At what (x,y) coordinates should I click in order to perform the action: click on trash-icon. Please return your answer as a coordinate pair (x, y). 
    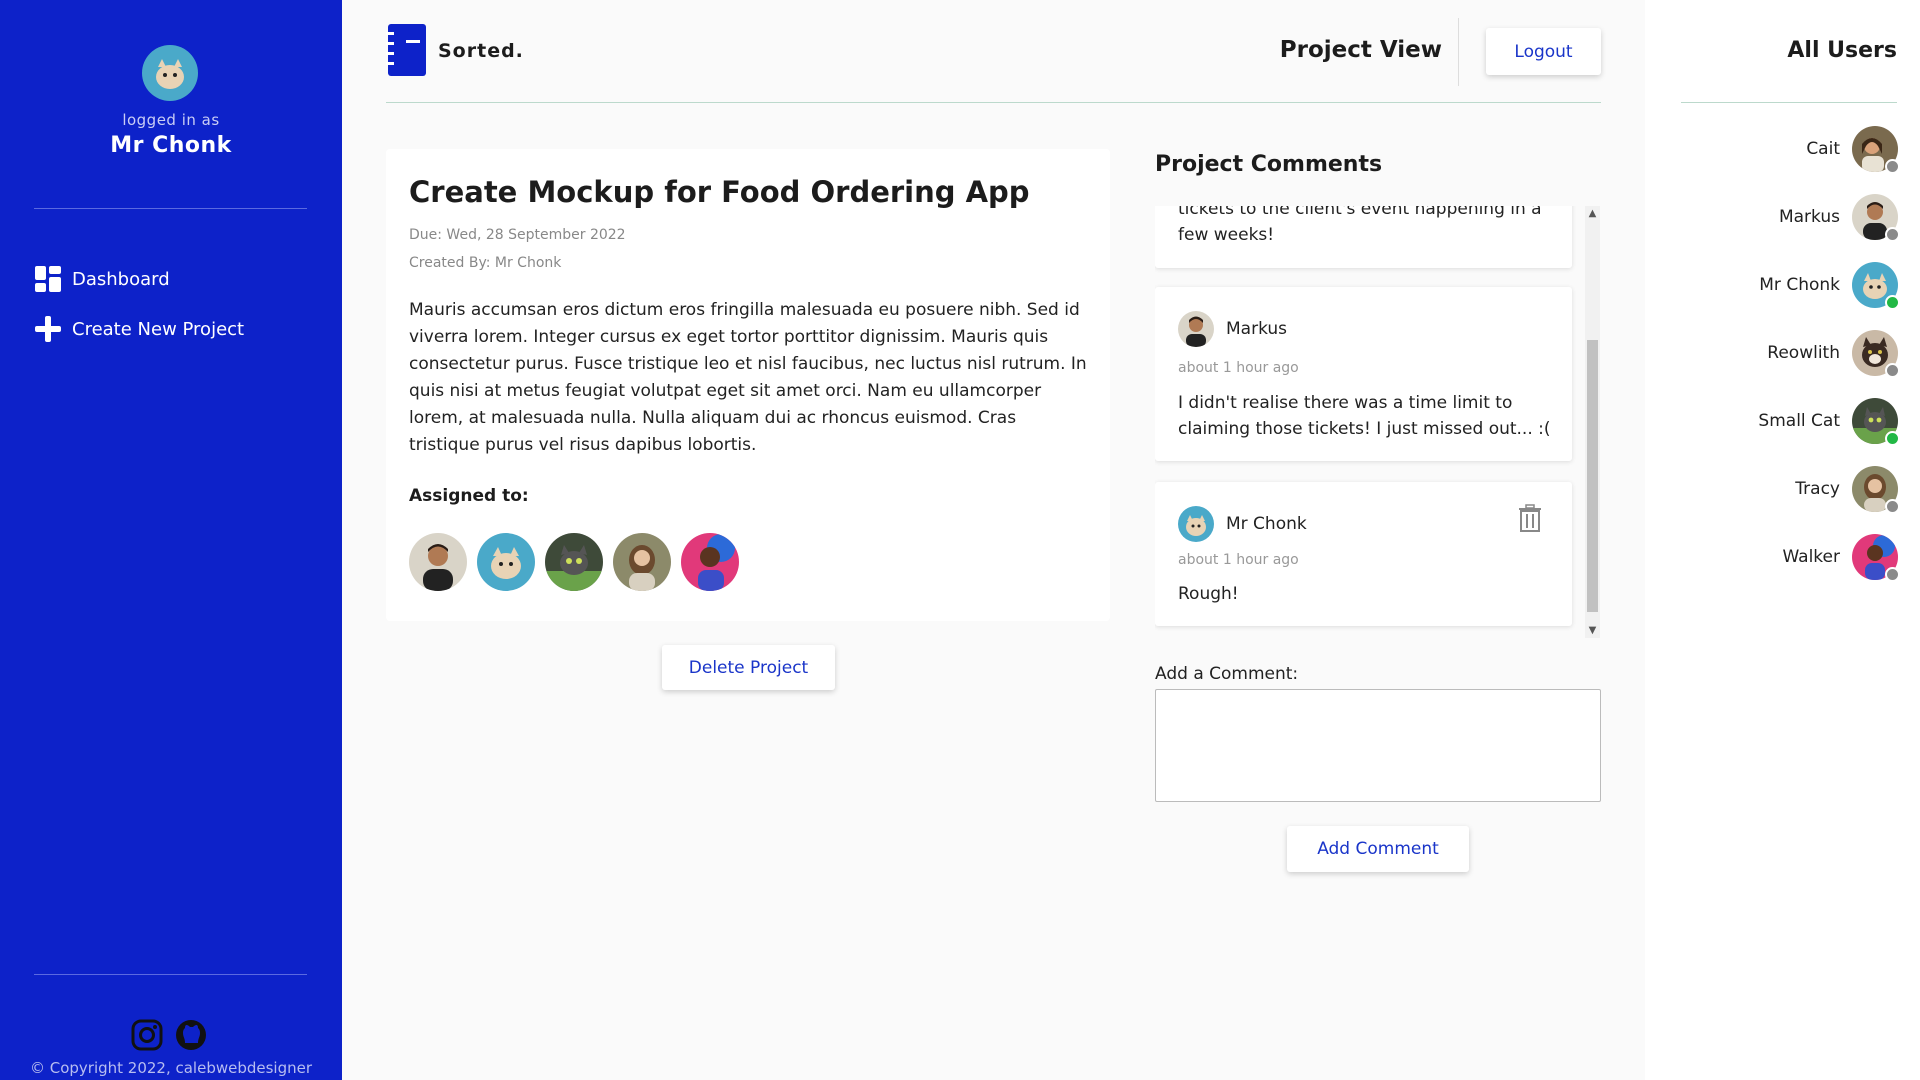
    Looking at the image, I should click on (1530, 518).